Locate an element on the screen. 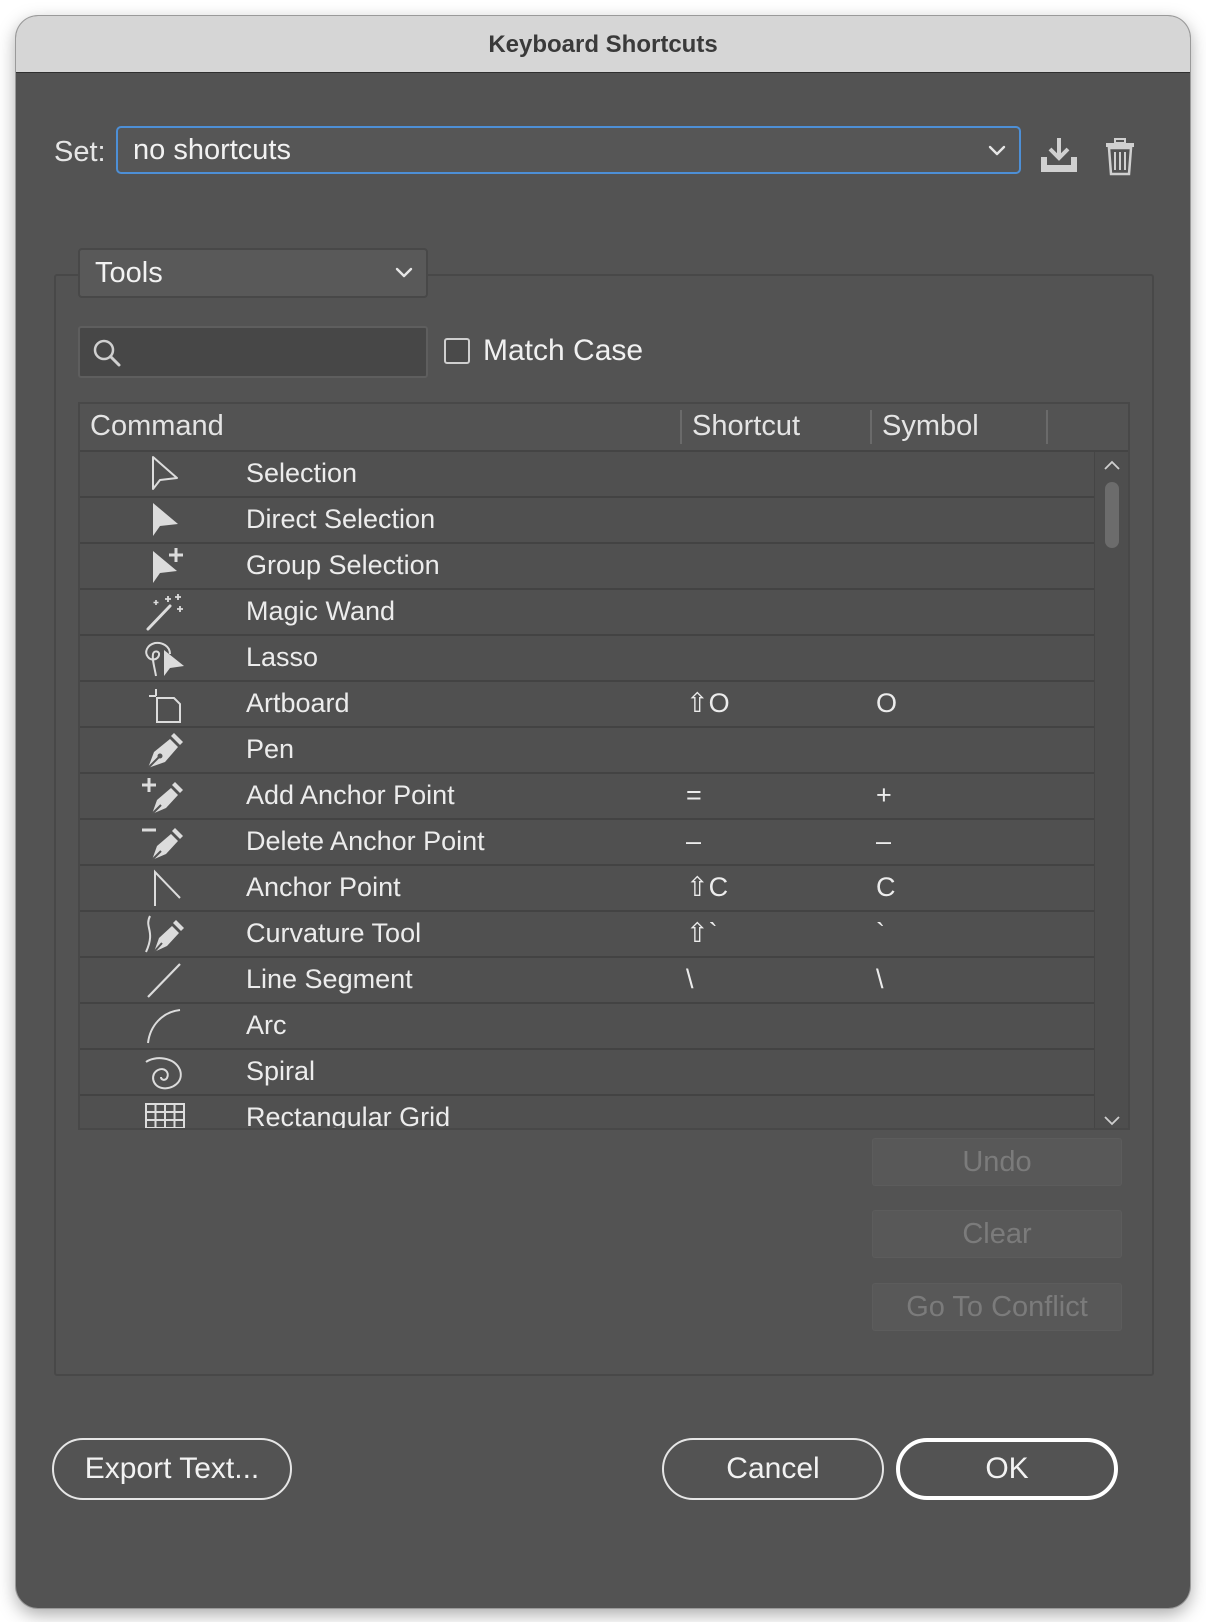  selection-arrow-icon is located at coordinates (165, 473).